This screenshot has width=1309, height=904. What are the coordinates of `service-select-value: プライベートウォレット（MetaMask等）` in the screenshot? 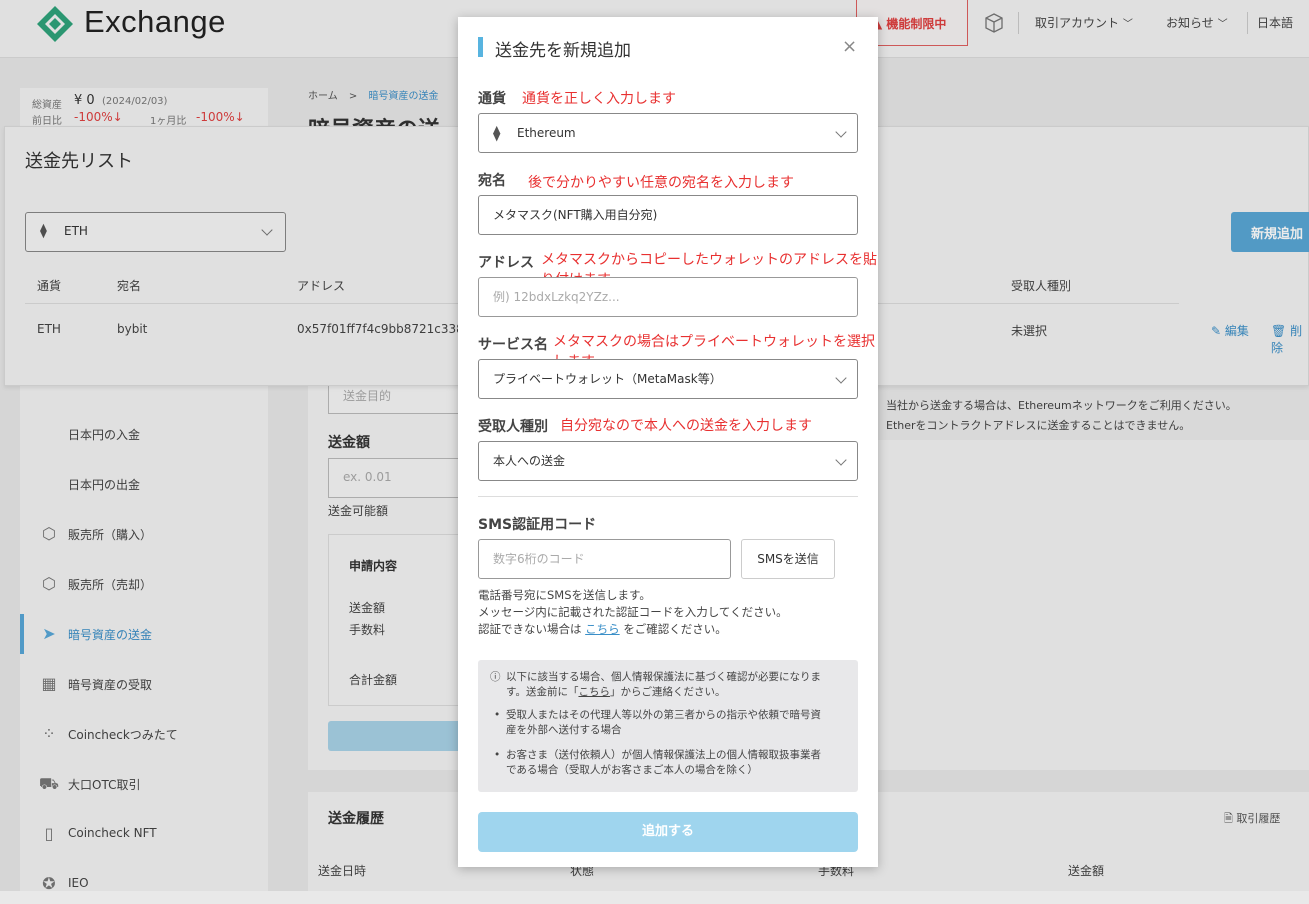 It's located at (607, 379).